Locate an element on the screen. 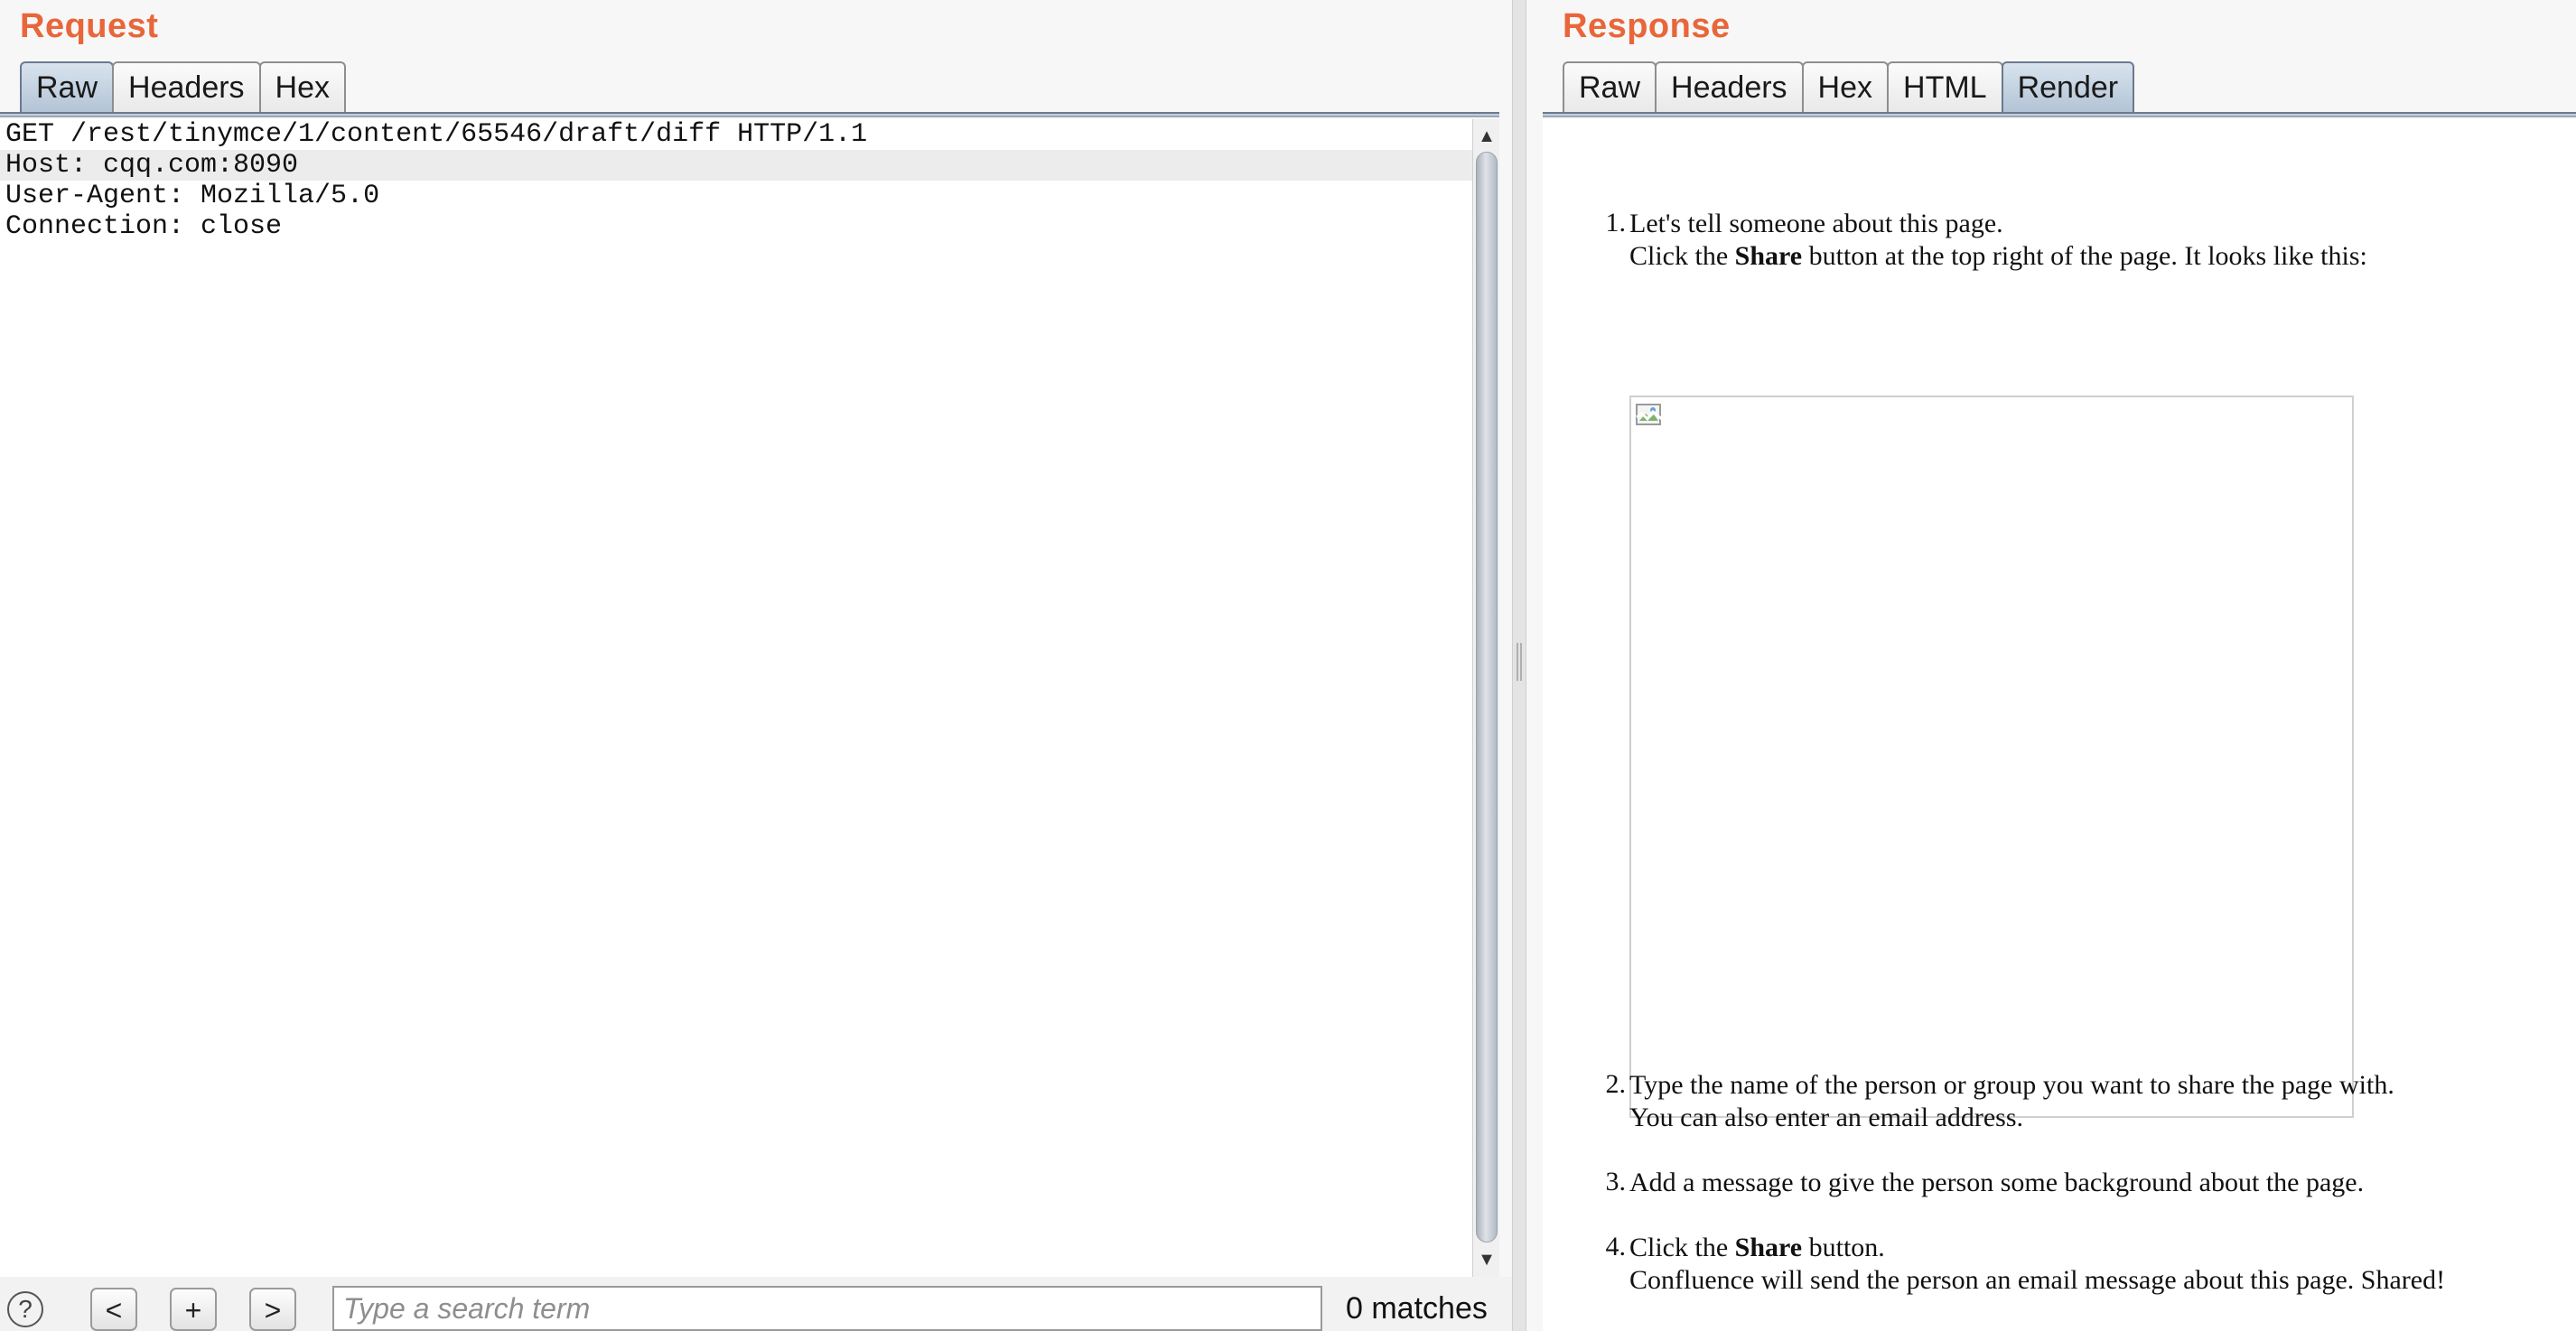  add-search-button: + is located at coordinates (193, 1310).